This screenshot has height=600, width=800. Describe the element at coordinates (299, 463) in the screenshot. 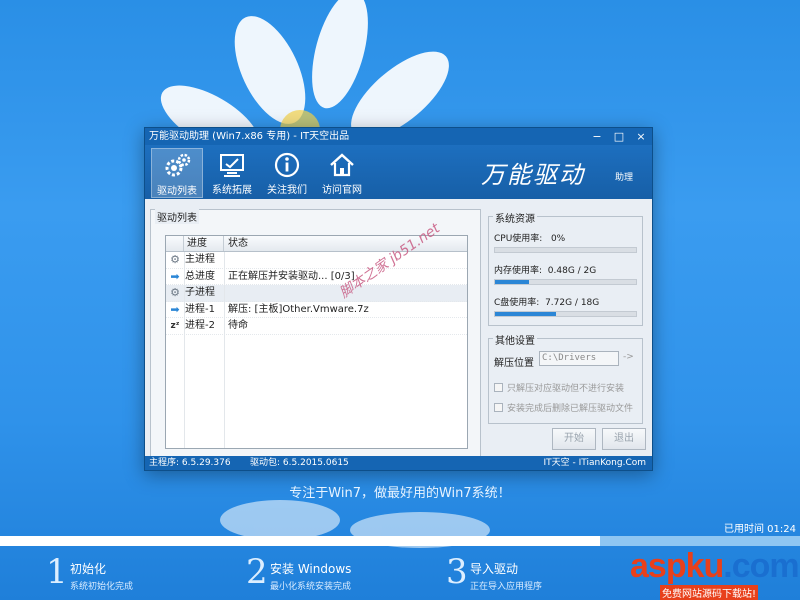

I see `driver-pack-label: 驱动包: 6.5.2015.0615` at that location.